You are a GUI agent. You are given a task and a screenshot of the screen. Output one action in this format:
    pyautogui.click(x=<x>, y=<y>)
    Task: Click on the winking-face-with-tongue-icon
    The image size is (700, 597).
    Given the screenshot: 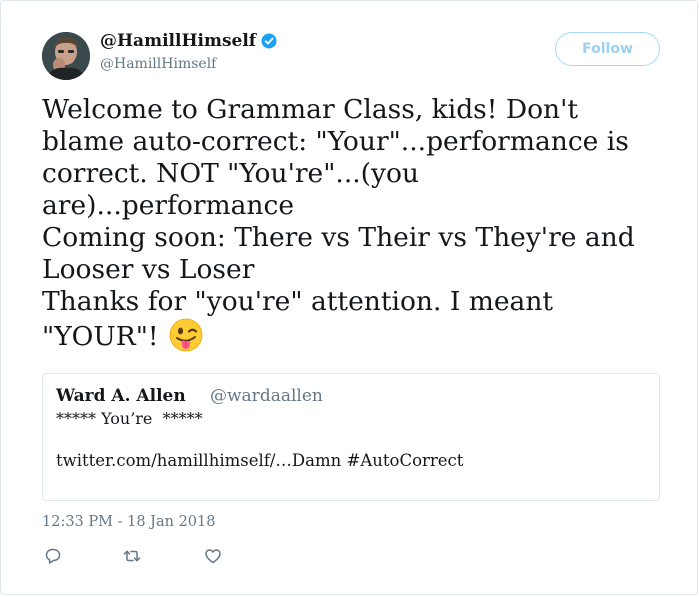 What is the action you would take?
    pyautogui.click(x=186, y=335)
    